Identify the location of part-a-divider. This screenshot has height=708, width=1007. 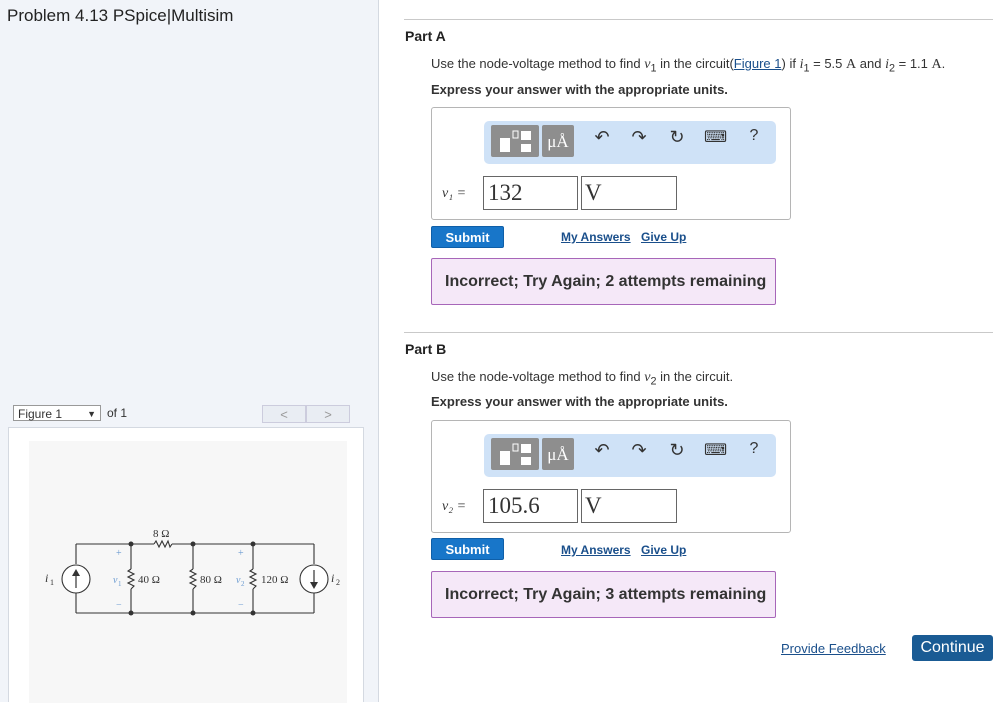
(698, 19).